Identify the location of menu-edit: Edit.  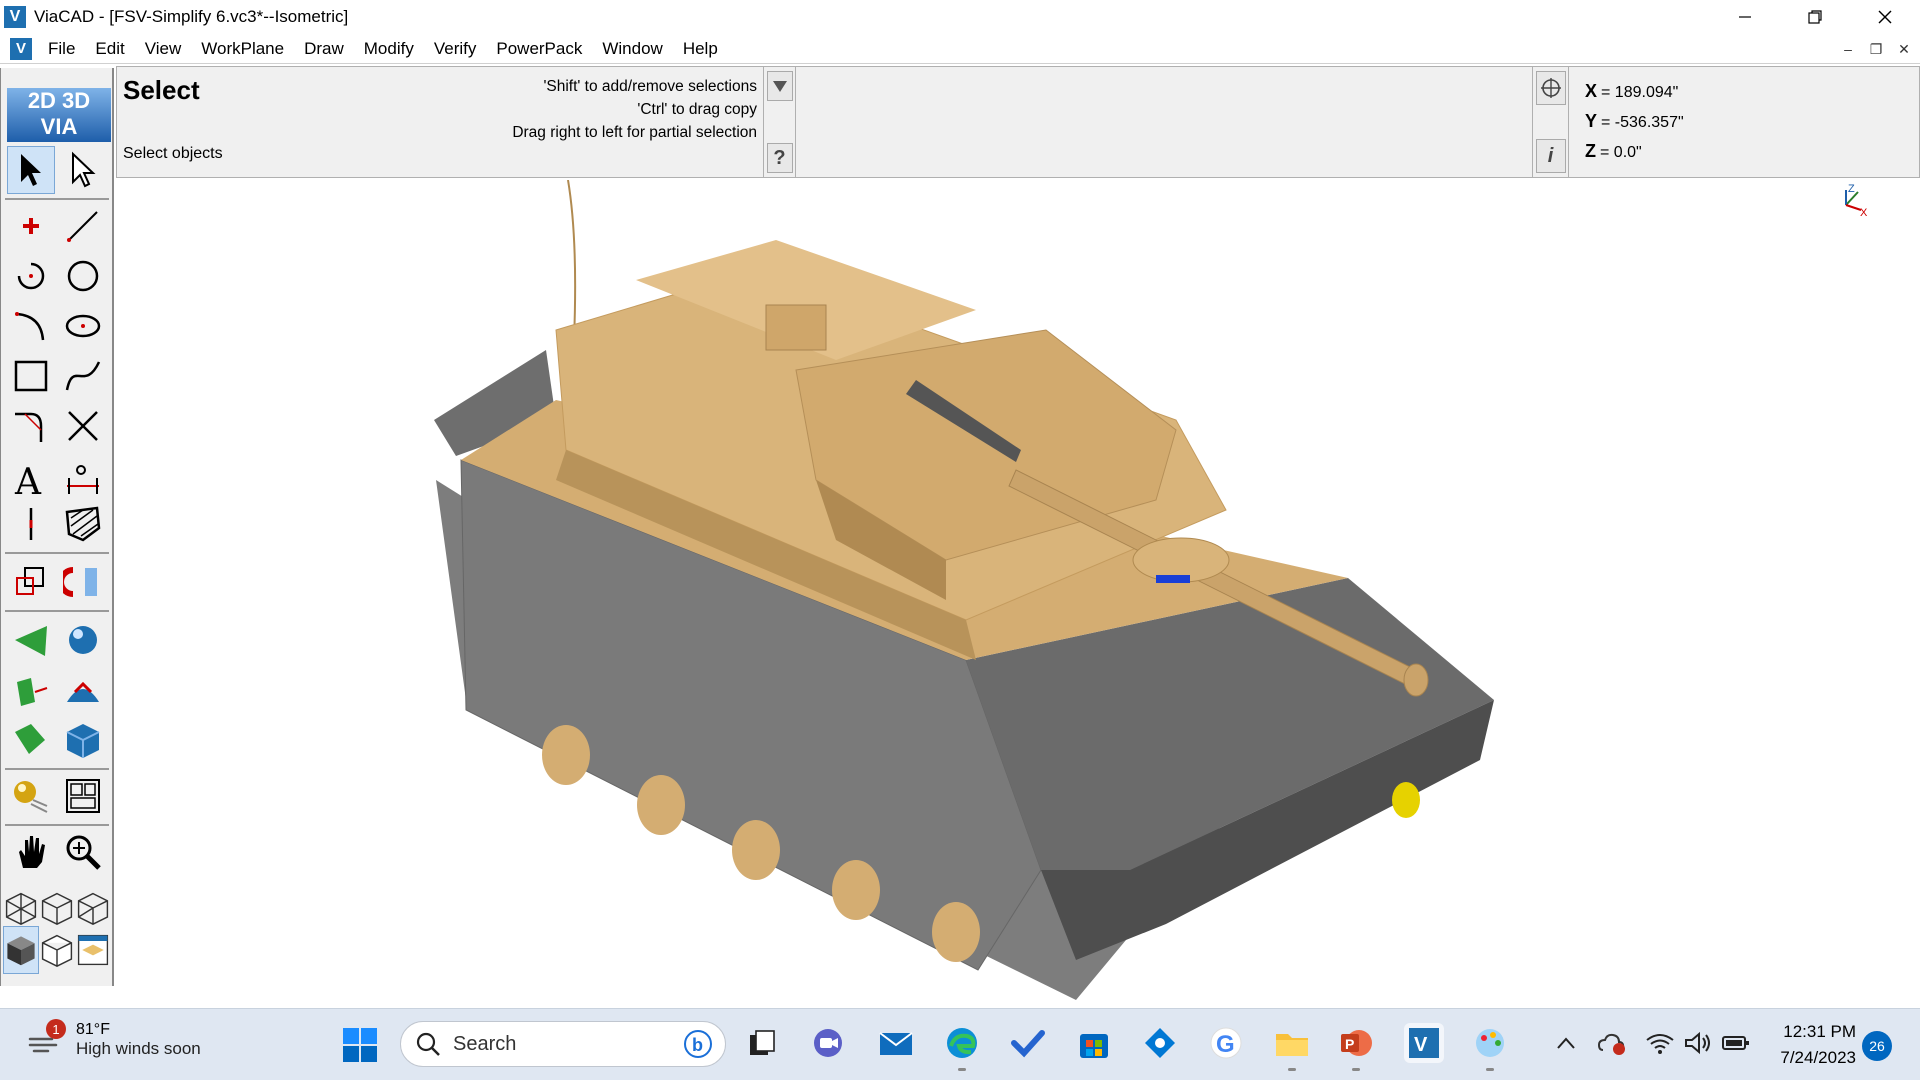
(109, 49).